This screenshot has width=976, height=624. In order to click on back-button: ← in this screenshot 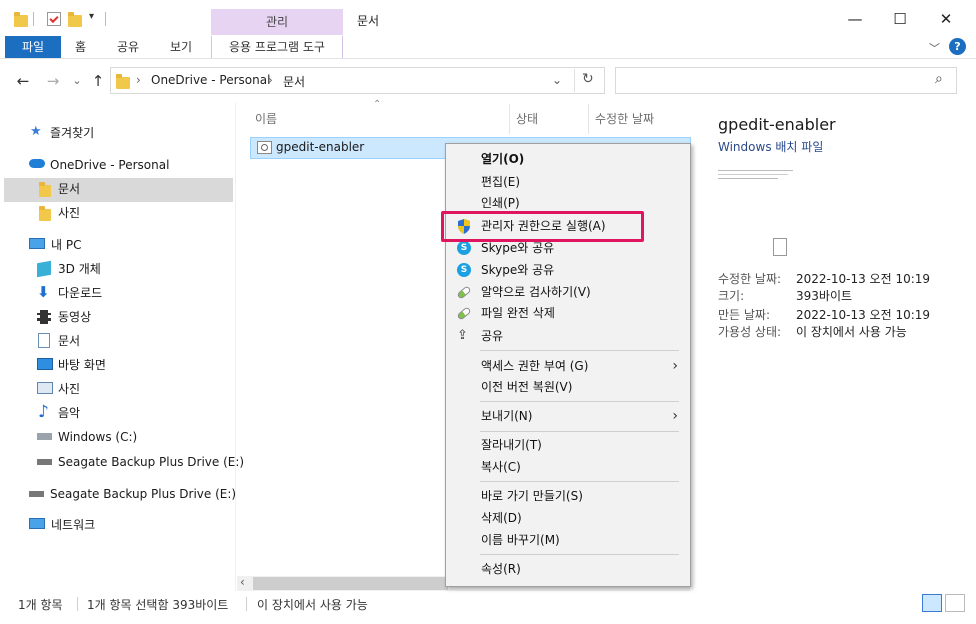, I will do `click(23, 81)`.